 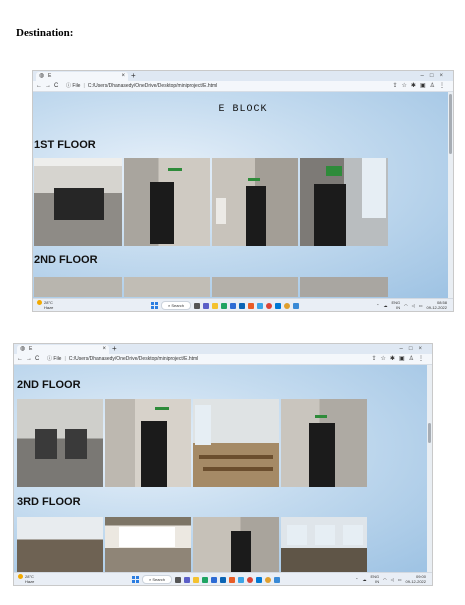 I want to click on photo-room-door-3rd, so click(x=236, y=545).